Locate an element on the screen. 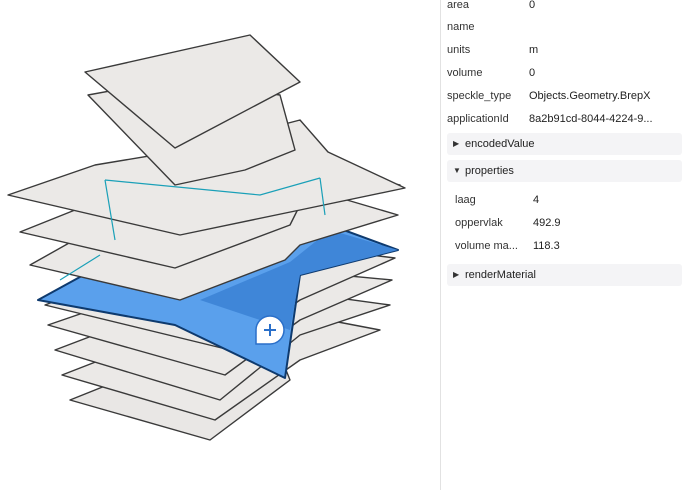 The image size is (690, 490). property-row-laag: laag 4 is located at coordinates (572, 200).